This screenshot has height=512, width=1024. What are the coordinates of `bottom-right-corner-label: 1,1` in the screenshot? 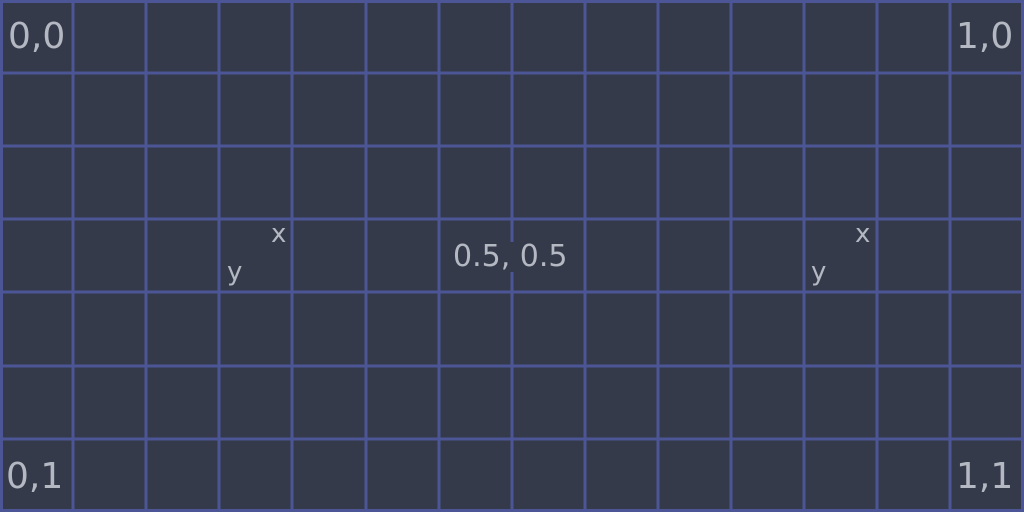 It's located at (985, 476).